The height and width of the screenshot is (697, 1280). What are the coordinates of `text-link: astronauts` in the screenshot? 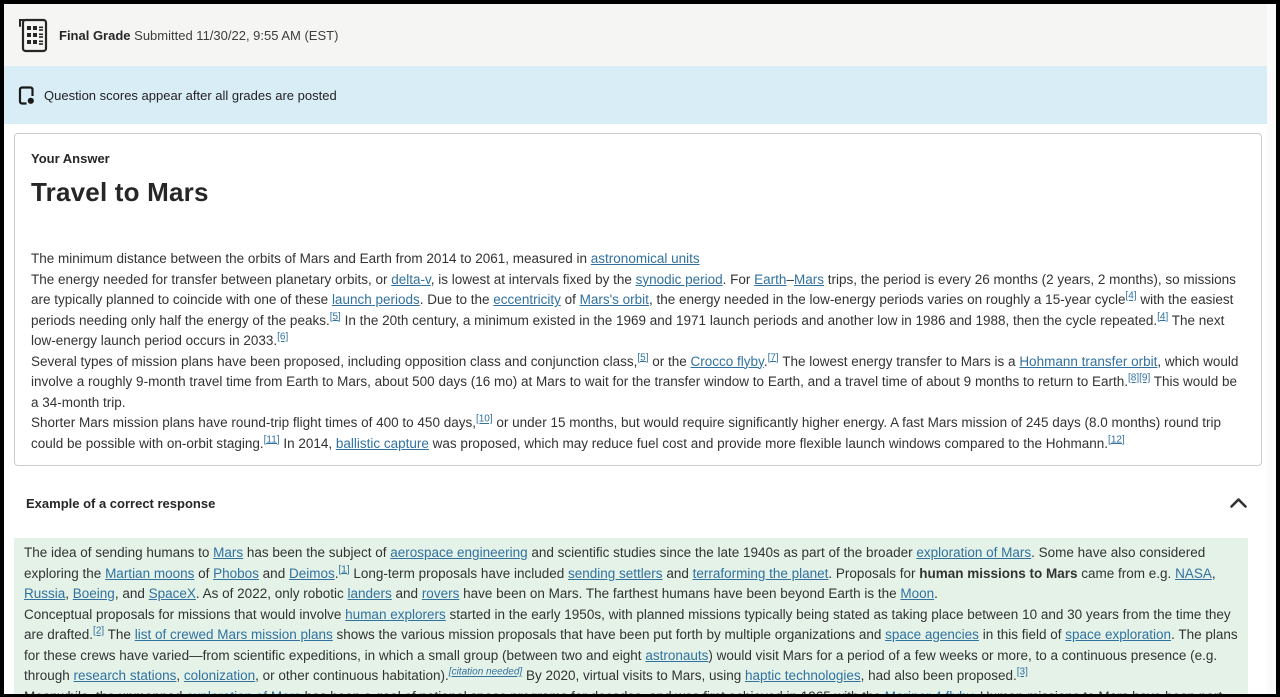 It's located at (676, 655).